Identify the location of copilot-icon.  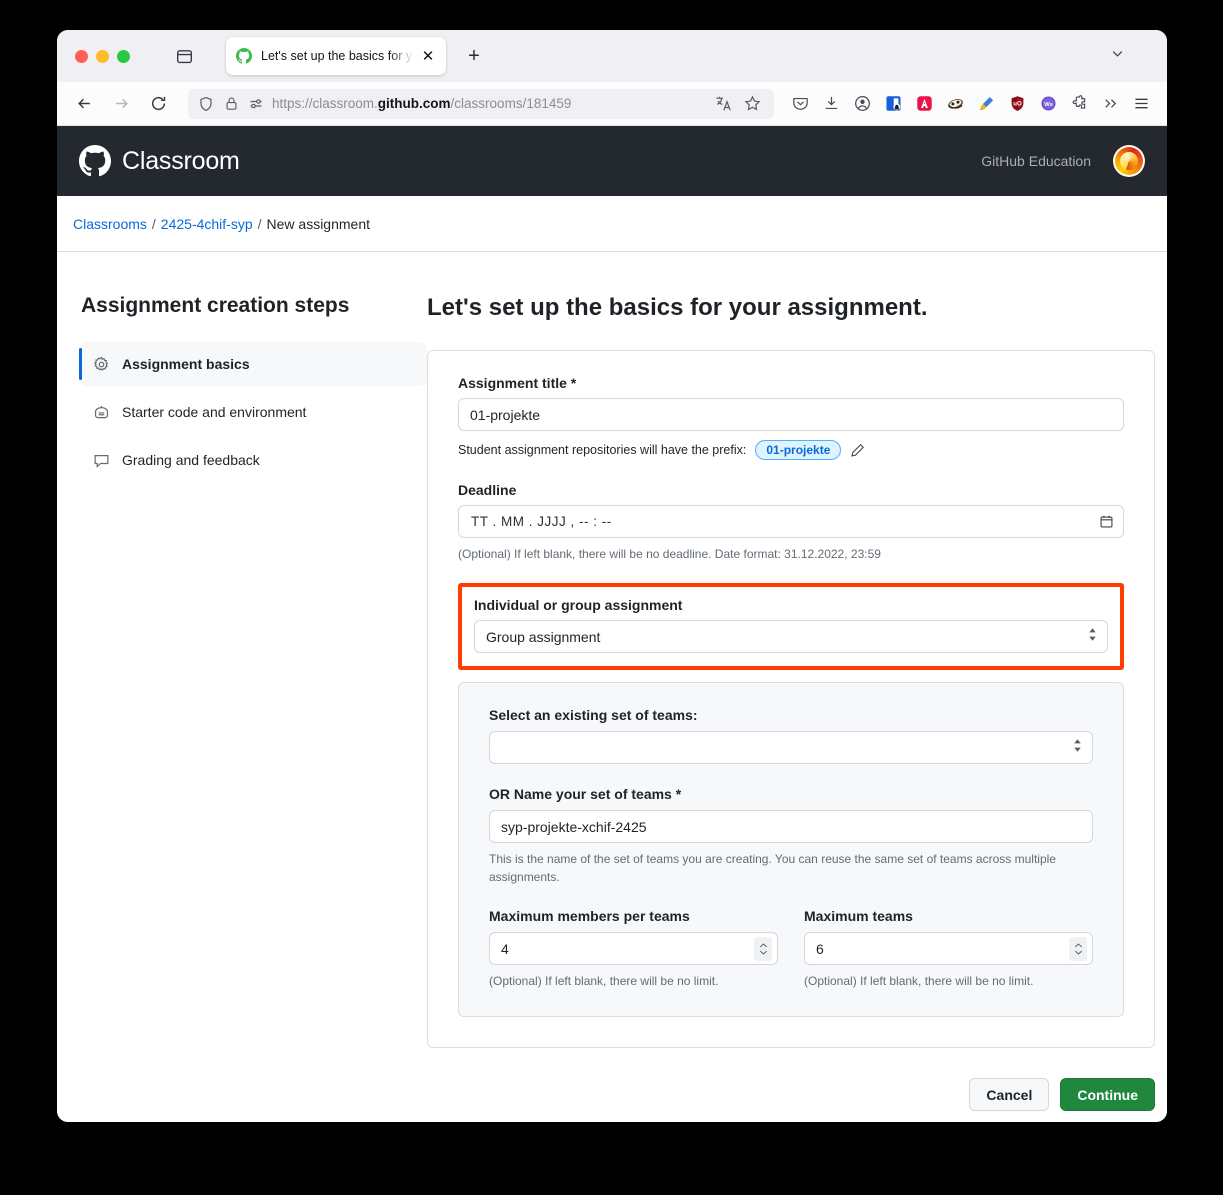
(102, 412).